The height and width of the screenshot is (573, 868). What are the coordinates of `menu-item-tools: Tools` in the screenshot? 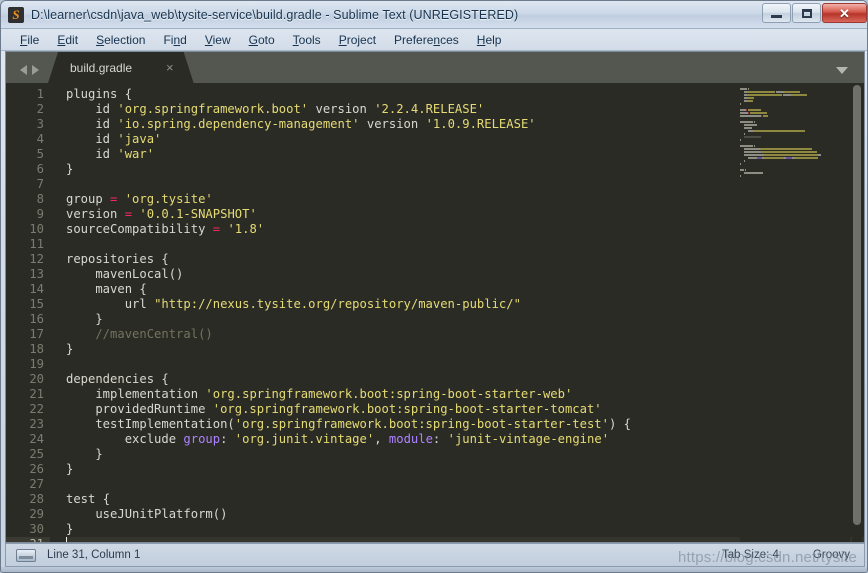 It's located at (307, 40).